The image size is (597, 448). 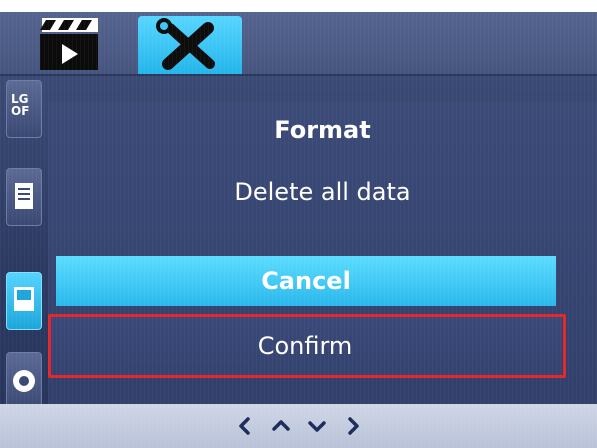 I want to click on chevron-up-icon, so click(x=281, y=426).